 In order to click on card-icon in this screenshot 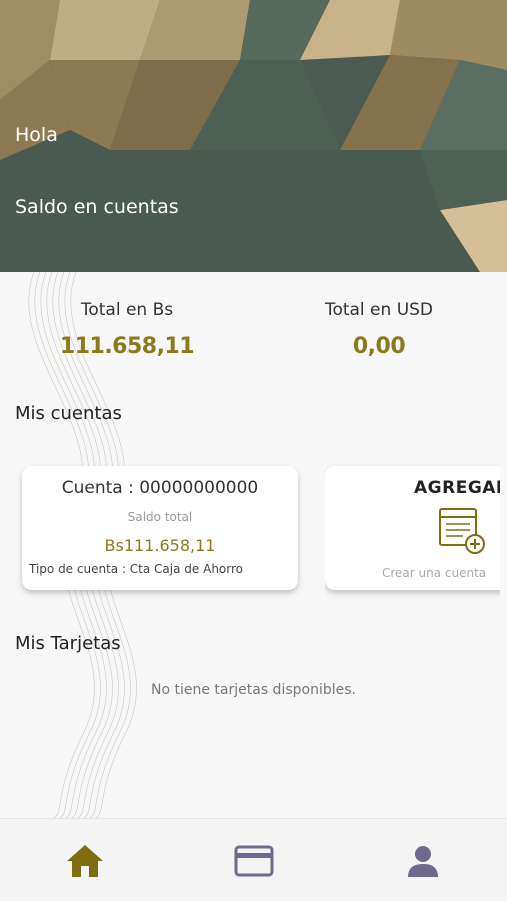, I will do `click(254, 861)`.